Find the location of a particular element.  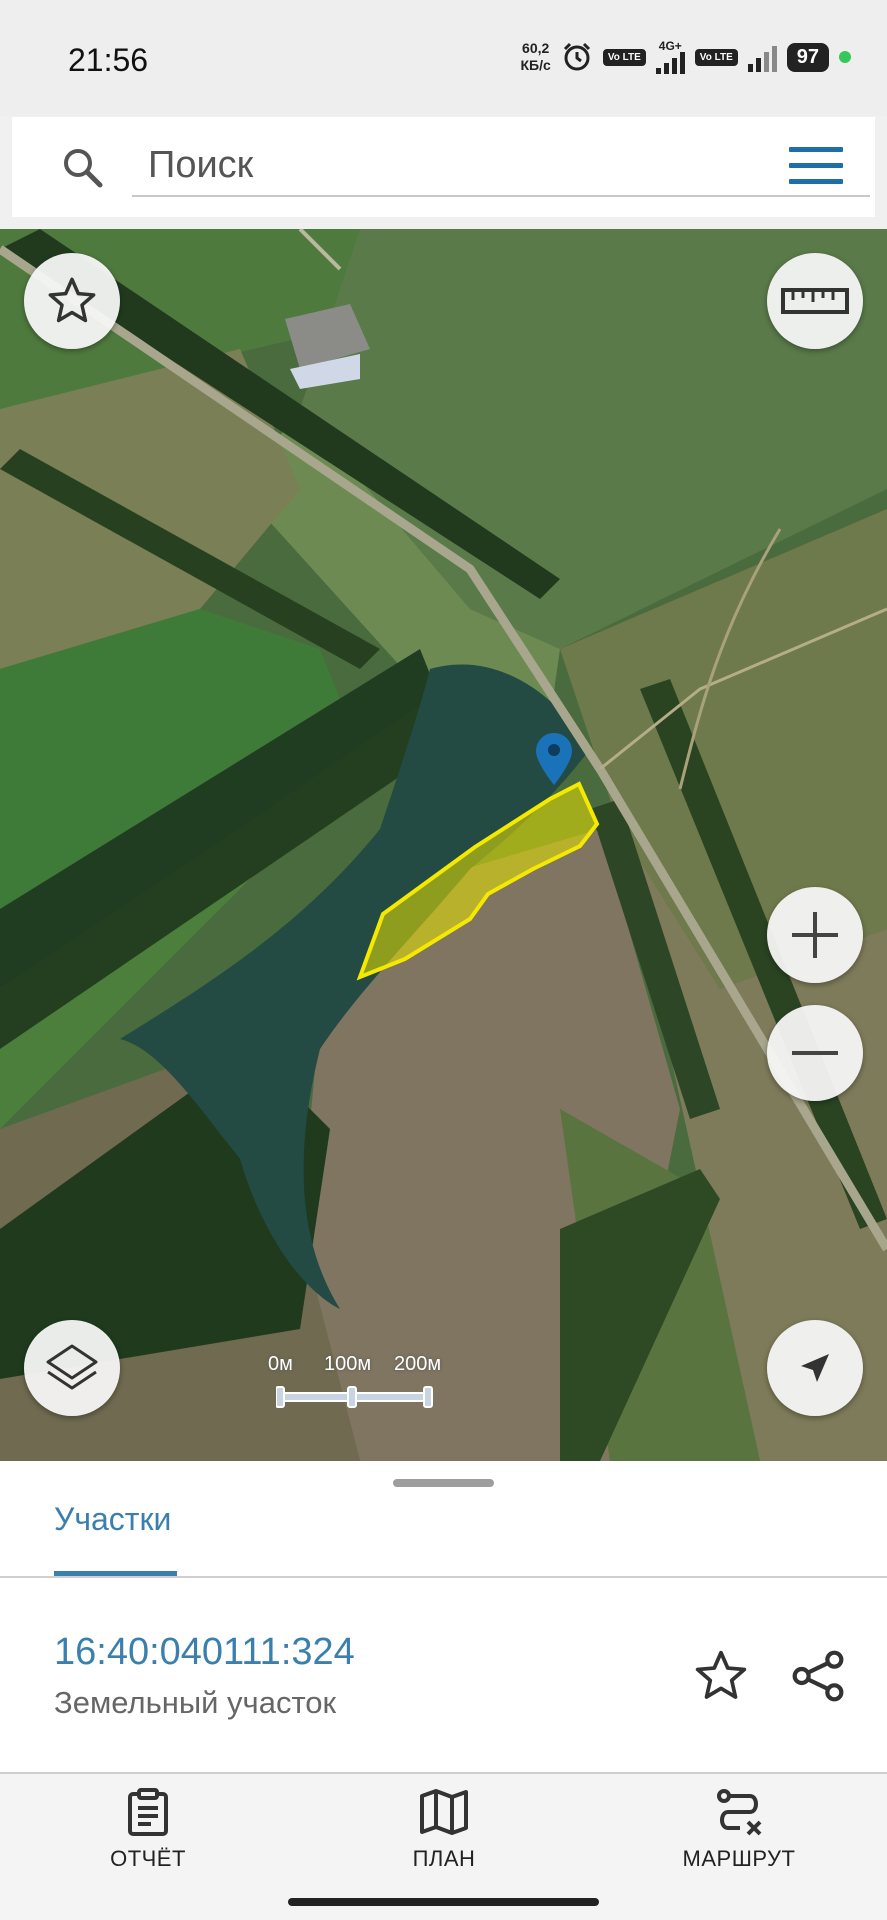

nav-route: МАРШРУТ is located at coordinates (739, 1830).